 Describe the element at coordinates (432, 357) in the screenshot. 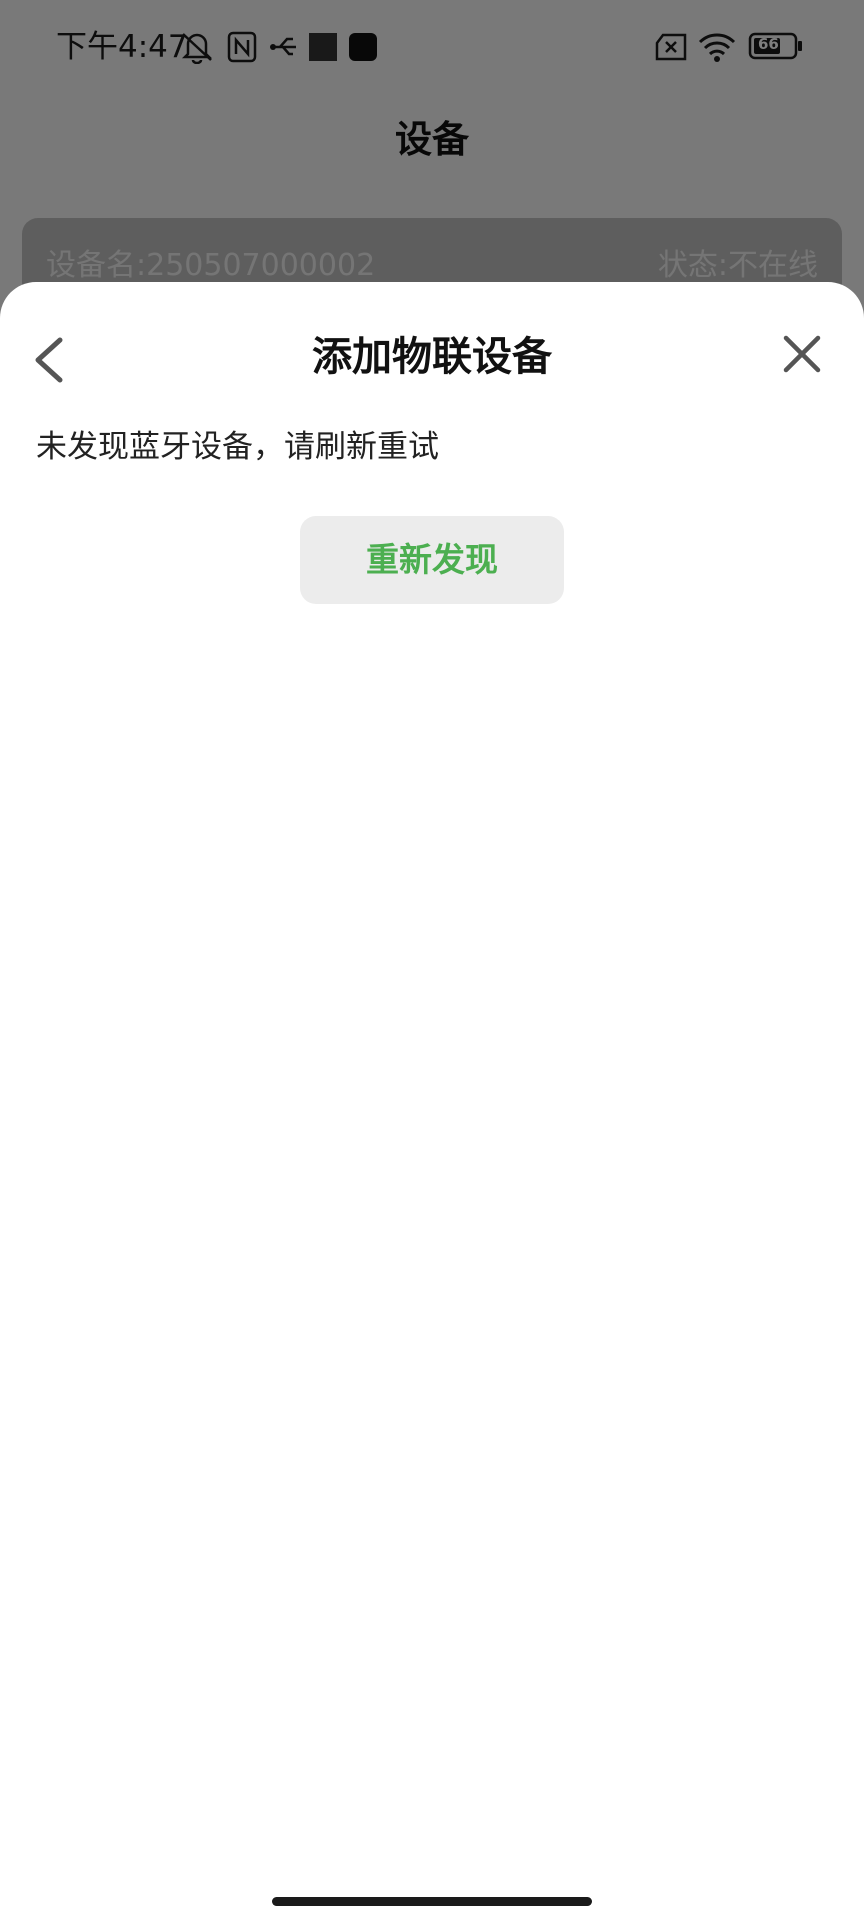

I see `sheet-title: 添加物联设备` at that location.